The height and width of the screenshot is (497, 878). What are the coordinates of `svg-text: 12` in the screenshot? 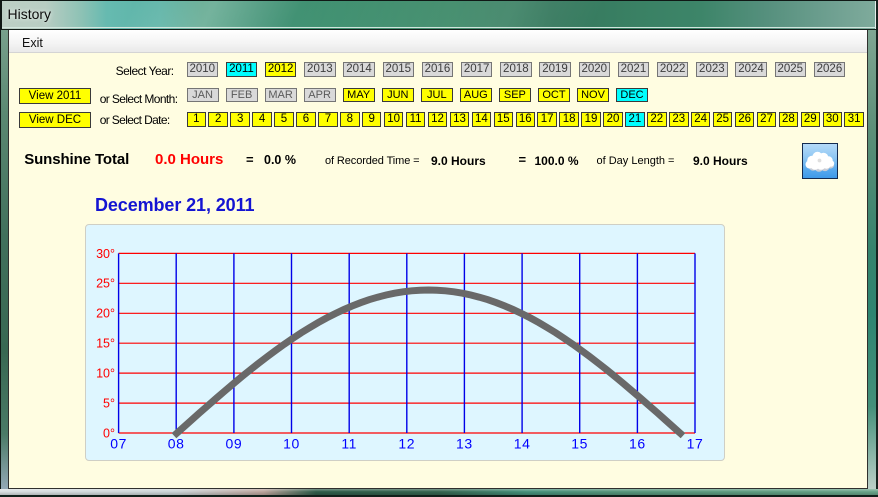 It's located at (406, 444).